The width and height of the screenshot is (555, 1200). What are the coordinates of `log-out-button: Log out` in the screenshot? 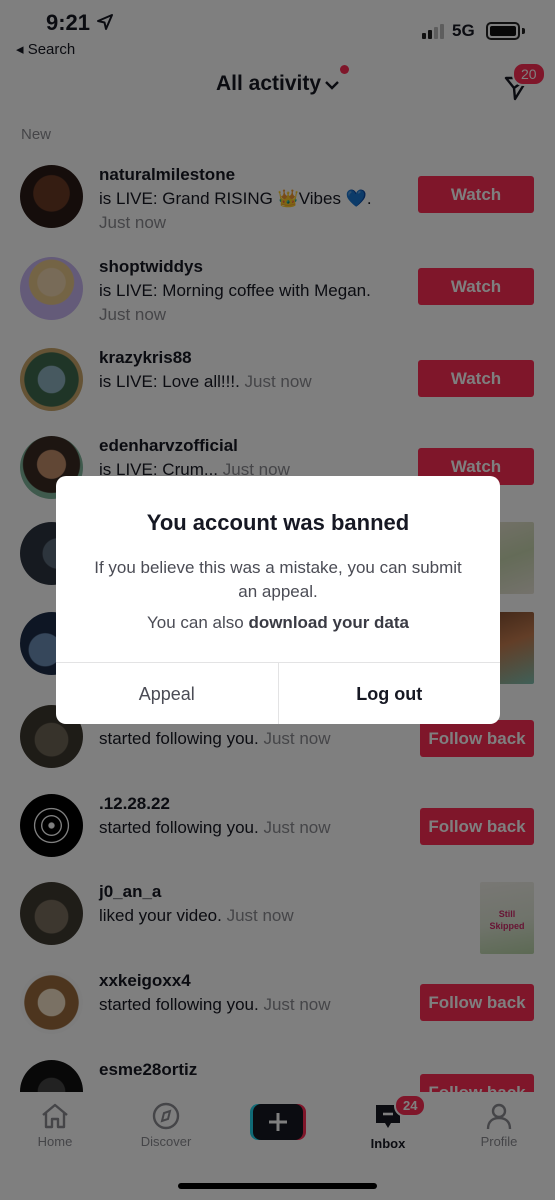 It's located at (390, 693).